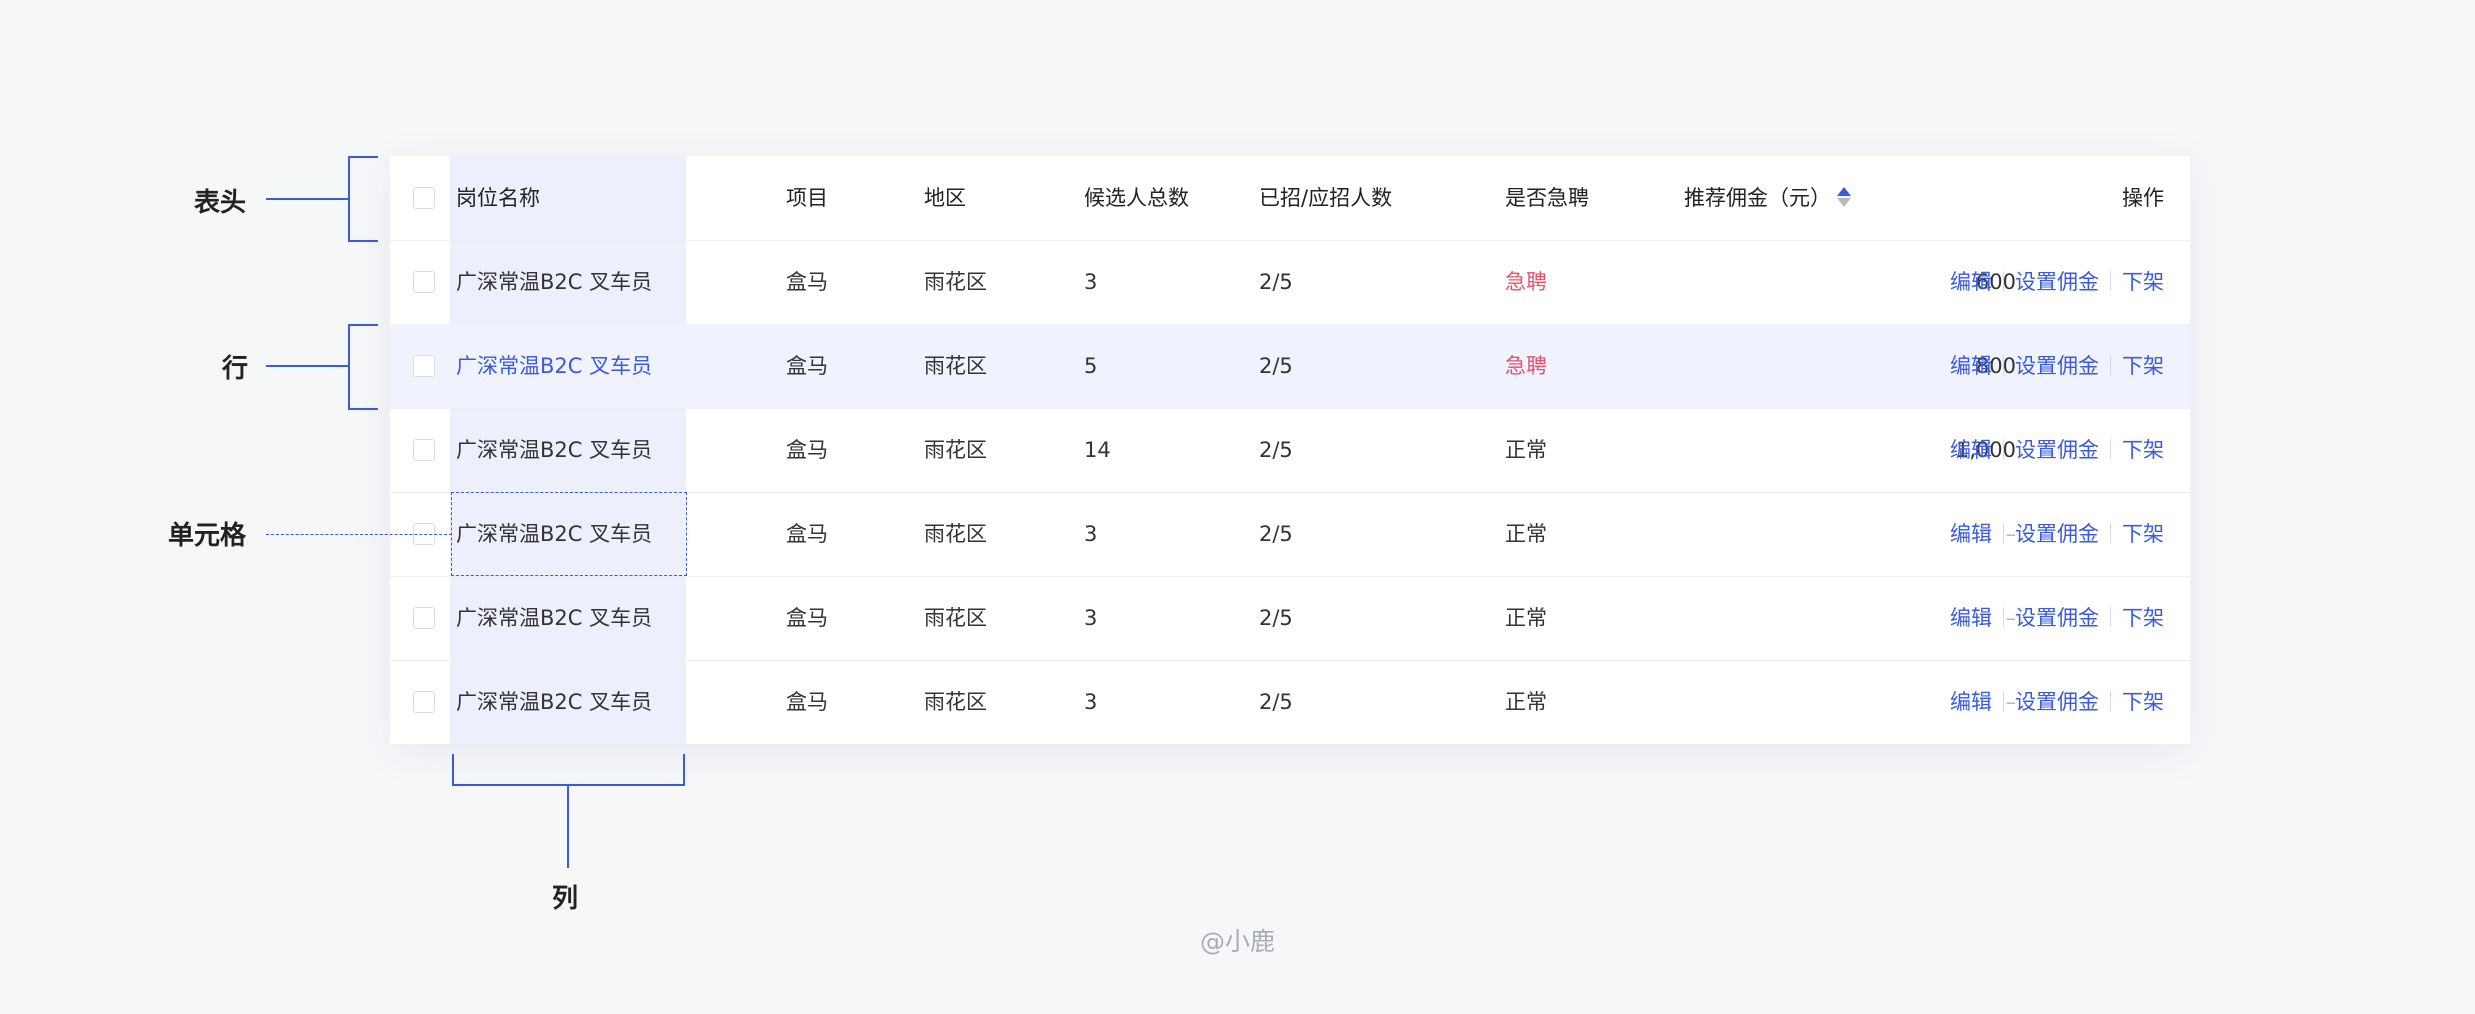 The height and width of the screenshot is (1014, 2475). Describe the element at coordinates (207, 536) in the screenshot. I see `annotation-cell-label: 单元格` at that location.